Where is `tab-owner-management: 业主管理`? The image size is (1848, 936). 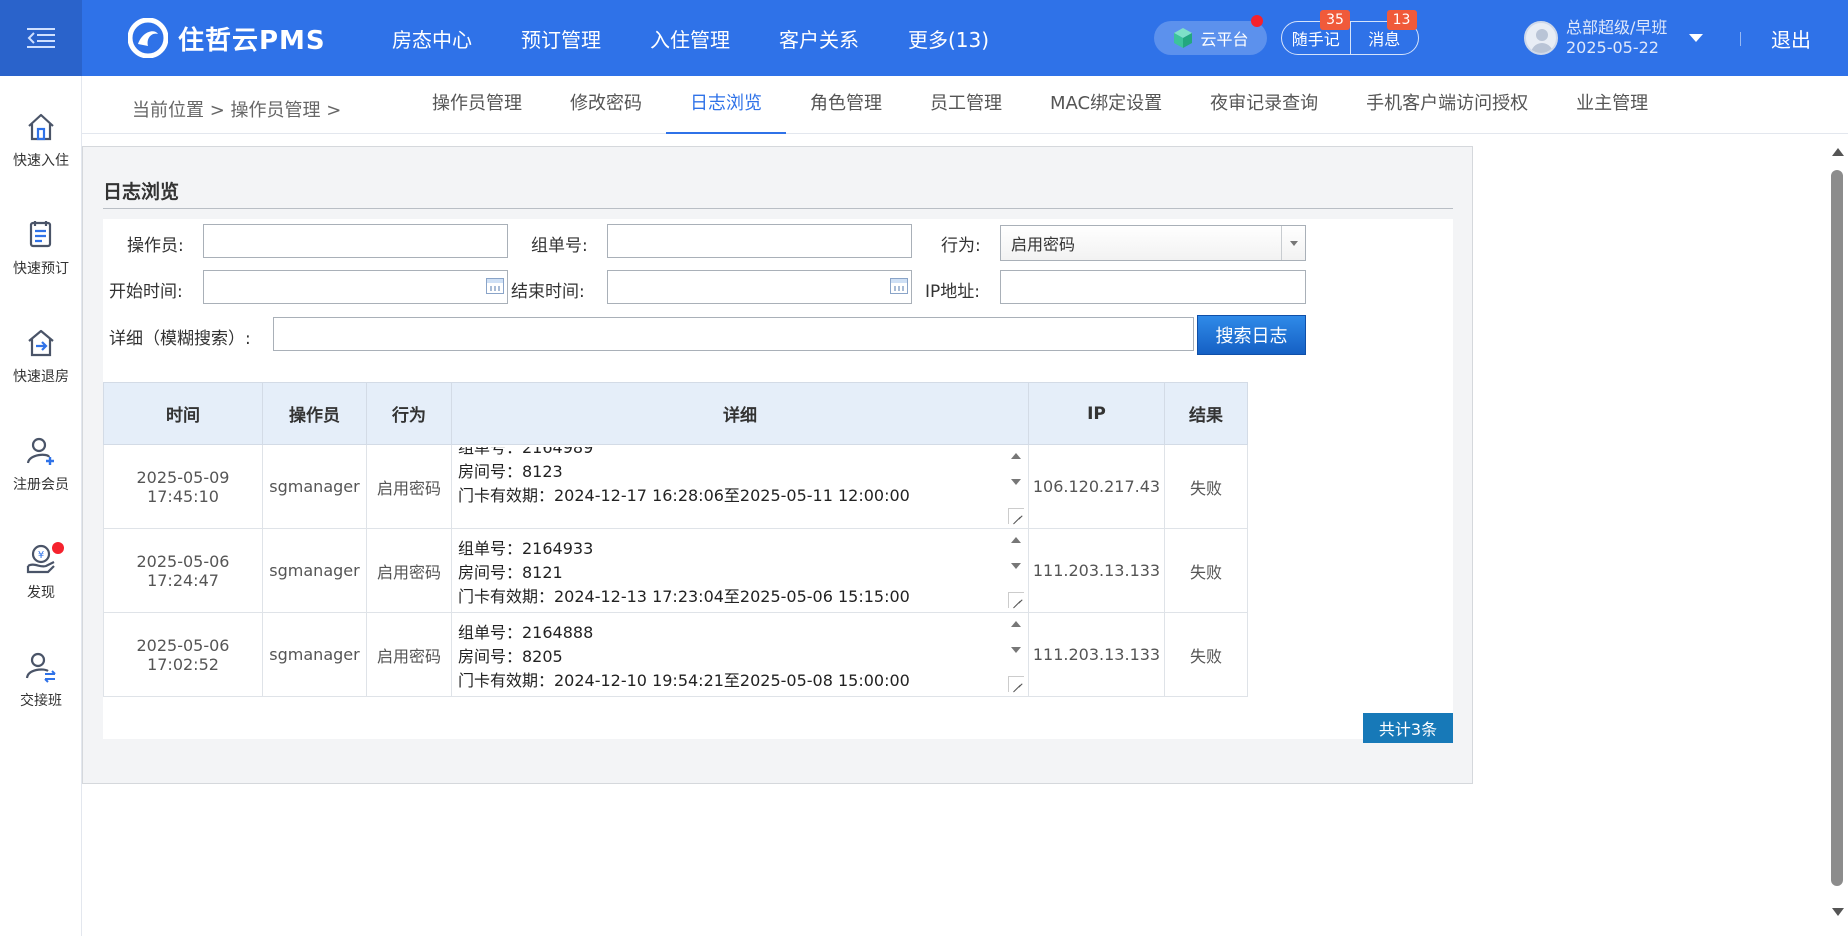 tab-owner-management: 业主管理 is located at coordinates (1612, 105).